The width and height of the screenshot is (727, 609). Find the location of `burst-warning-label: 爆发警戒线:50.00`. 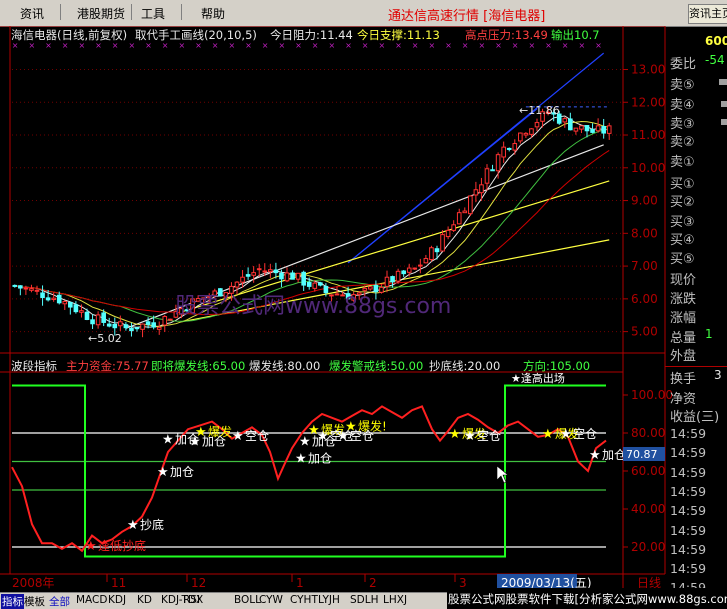

burst-warning-label: 爆发警戒线:50.00 is located at coordinates (376, 366).